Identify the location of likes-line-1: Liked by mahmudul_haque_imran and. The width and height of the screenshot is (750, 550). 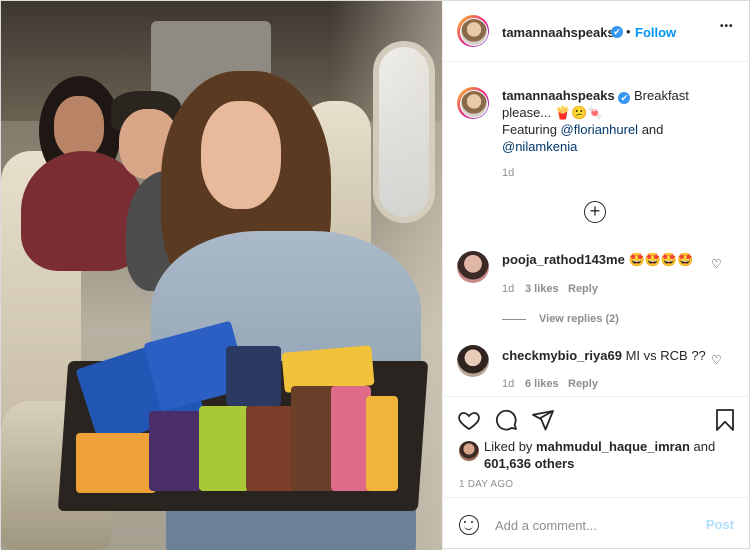
(599, 446).